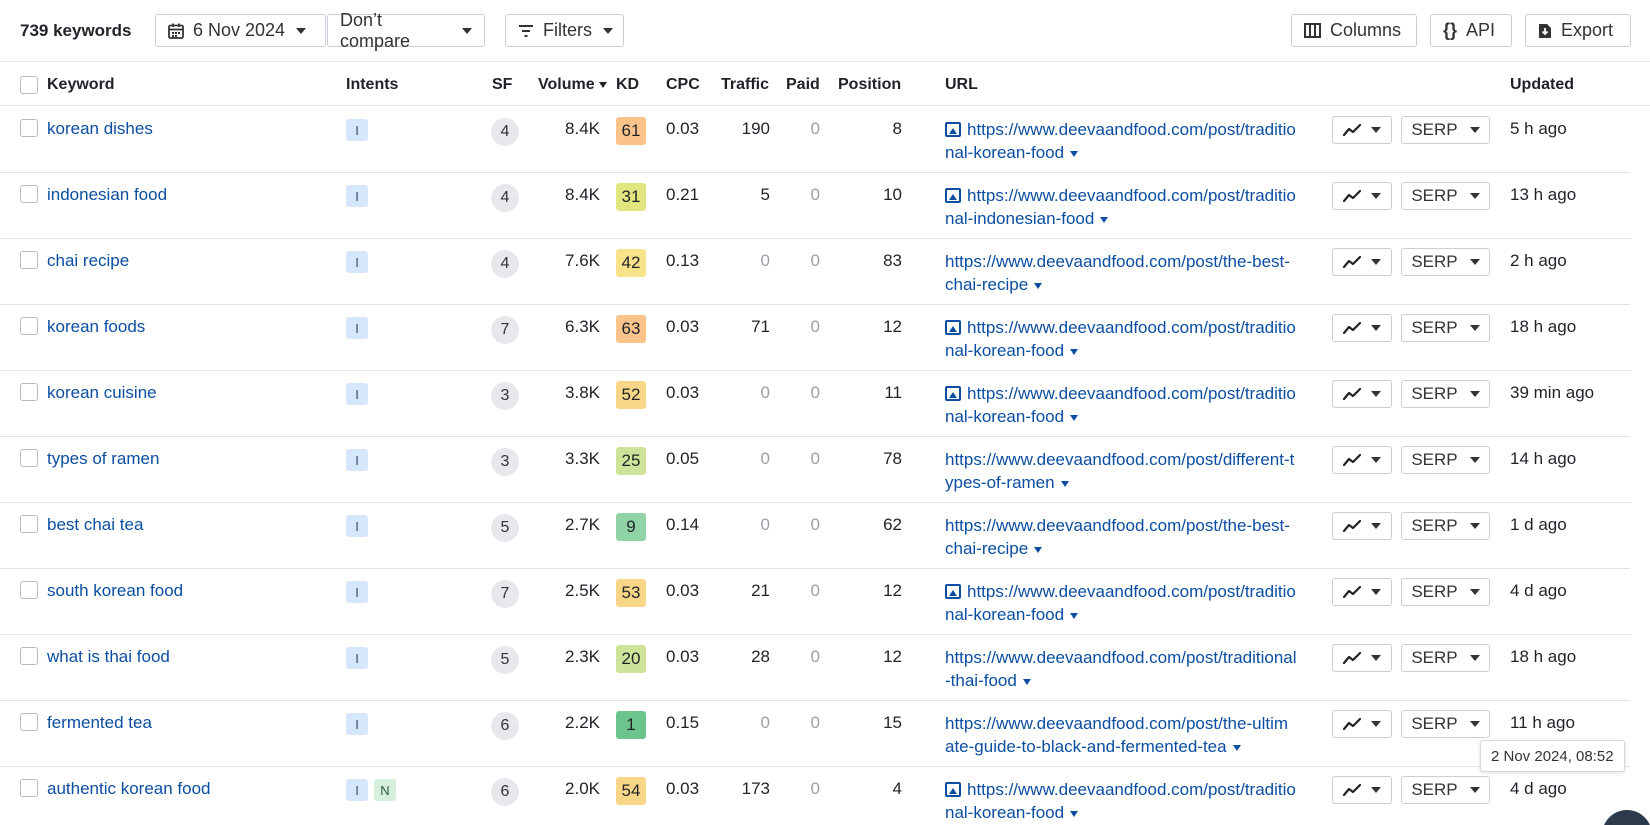 This screenshot has height=825, width=1650. Describe the element at coordinates (869, 85) in the screenshot. I see `header-position: Position` at that location.